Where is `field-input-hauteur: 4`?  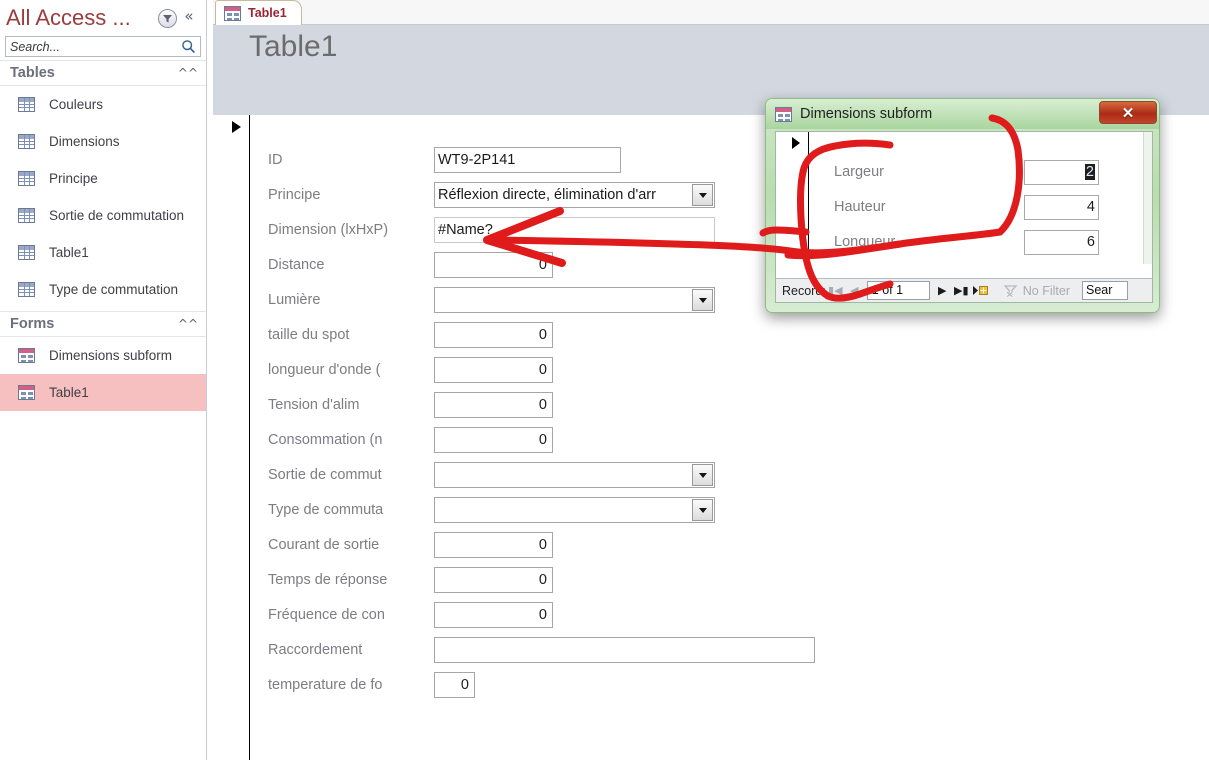 field-input-hauteur: 4 is located at coordinates (1061, 207).